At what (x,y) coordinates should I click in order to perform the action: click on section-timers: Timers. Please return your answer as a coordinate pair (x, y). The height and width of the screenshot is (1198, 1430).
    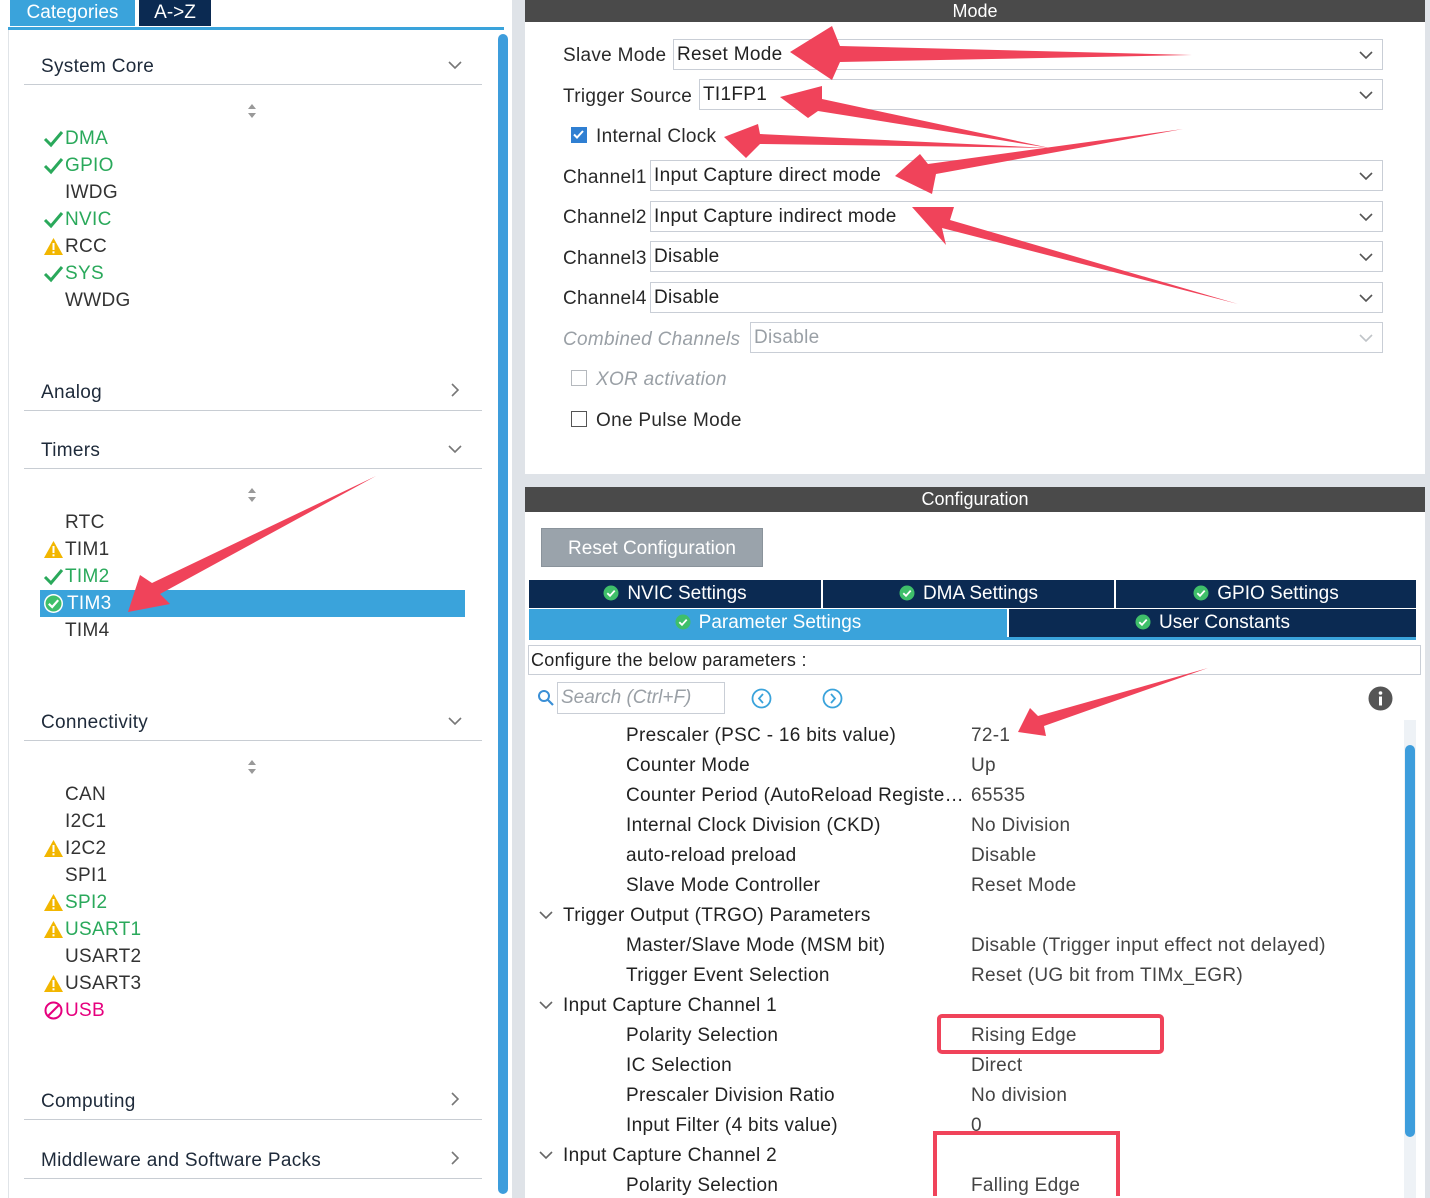
    Looking at the image, I should click on (70, 451).